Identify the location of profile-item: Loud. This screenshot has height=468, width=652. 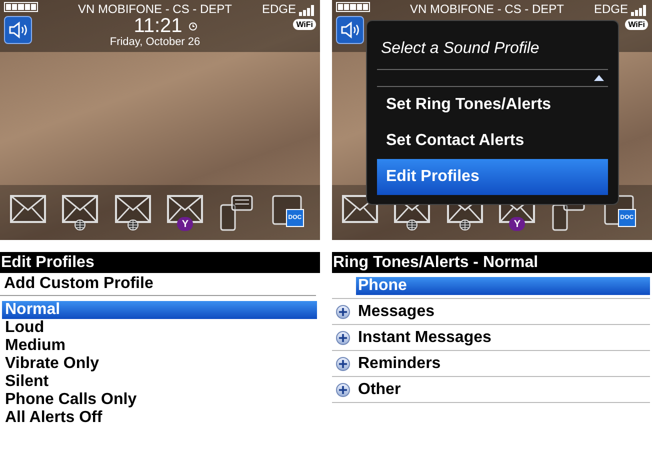
(159, 328).